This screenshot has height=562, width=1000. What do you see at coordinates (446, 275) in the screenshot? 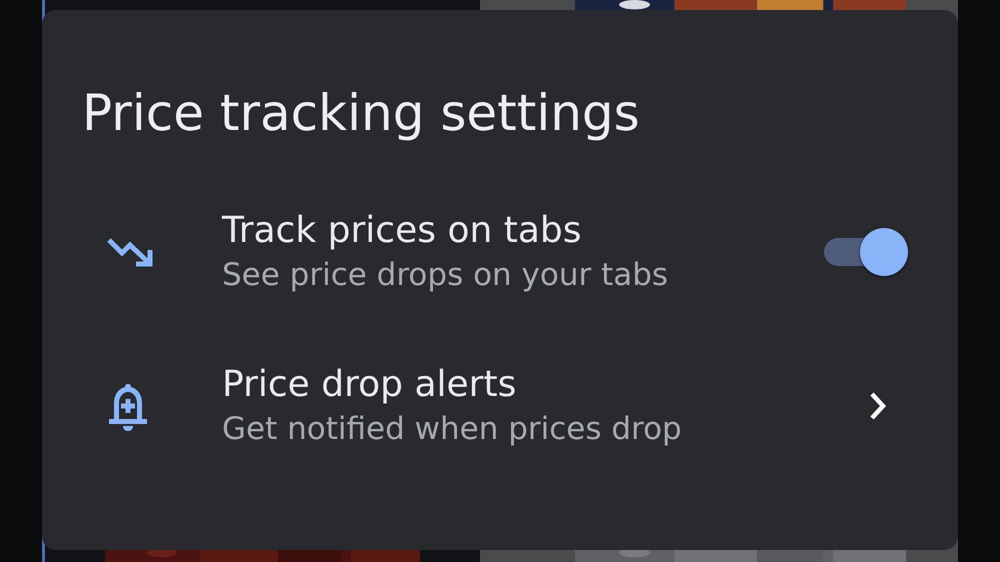
I see `setting-subtitle: See price drops on your tabs` at bounding box center [446, 275].